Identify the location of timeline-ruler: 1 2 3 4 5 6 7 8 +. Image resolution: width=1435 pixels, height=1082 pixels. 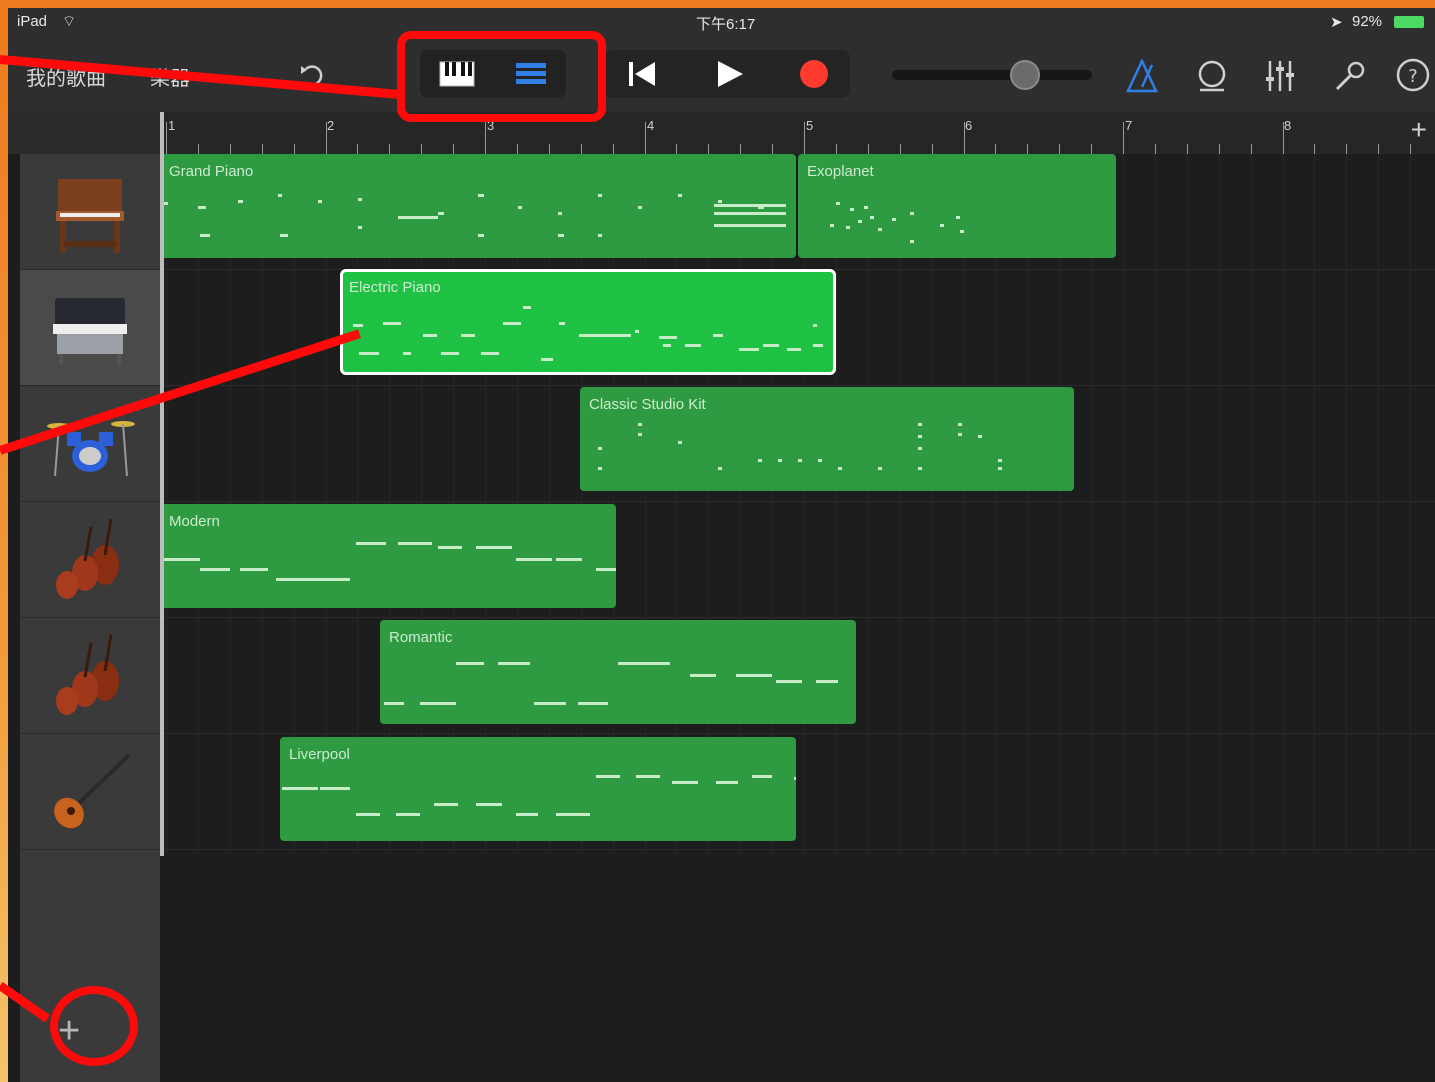
(797, 133).